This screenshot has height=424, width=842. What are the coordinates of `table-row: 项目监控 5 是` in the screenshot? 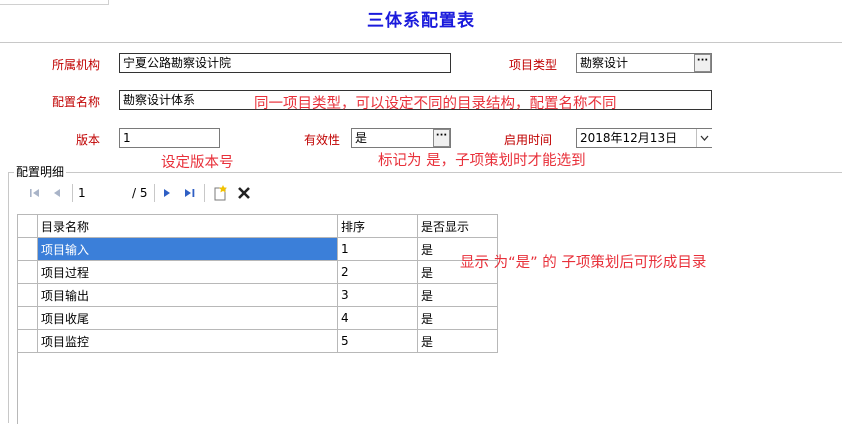 It's located at (257, 341).